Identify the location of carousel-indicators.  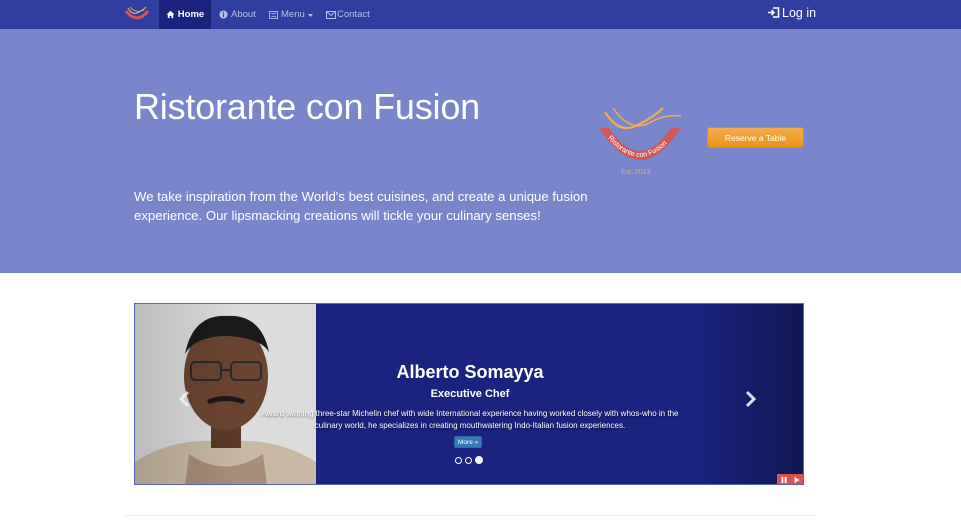
(469, 460).